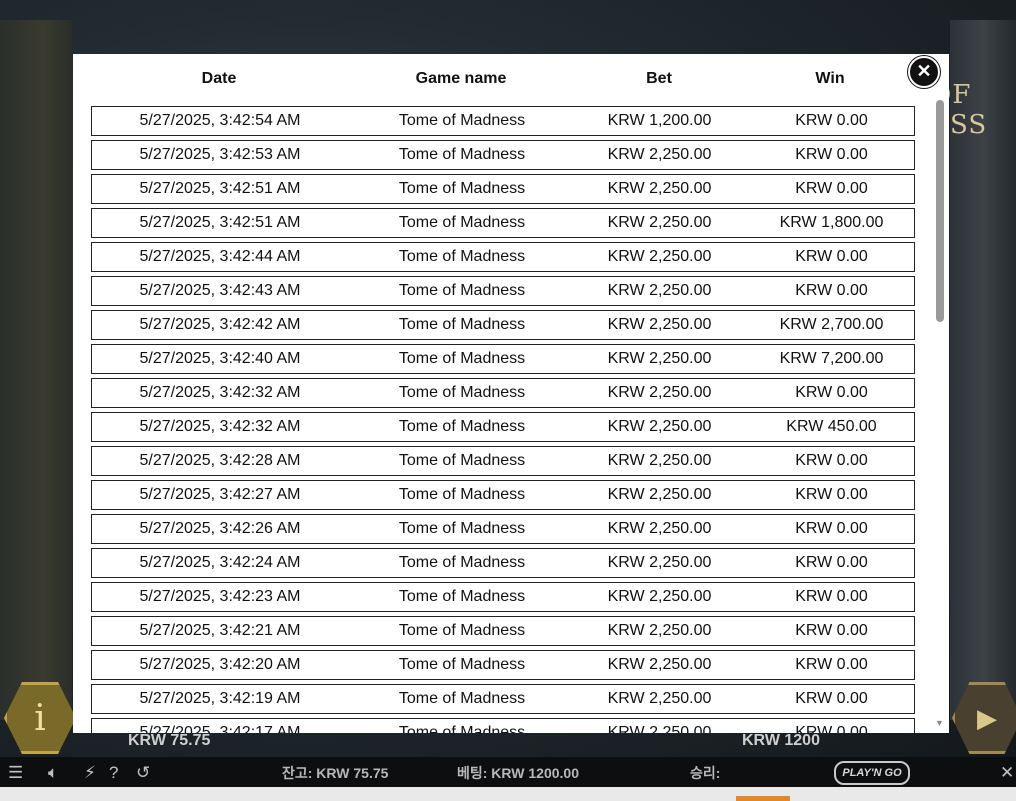 The height and width of the screenshot is (801, 1016). Describe the element at coordinates (220, 596) in the screenshot. I see `row-date: 5/27/2025, 3:42:23 AM` at that location.